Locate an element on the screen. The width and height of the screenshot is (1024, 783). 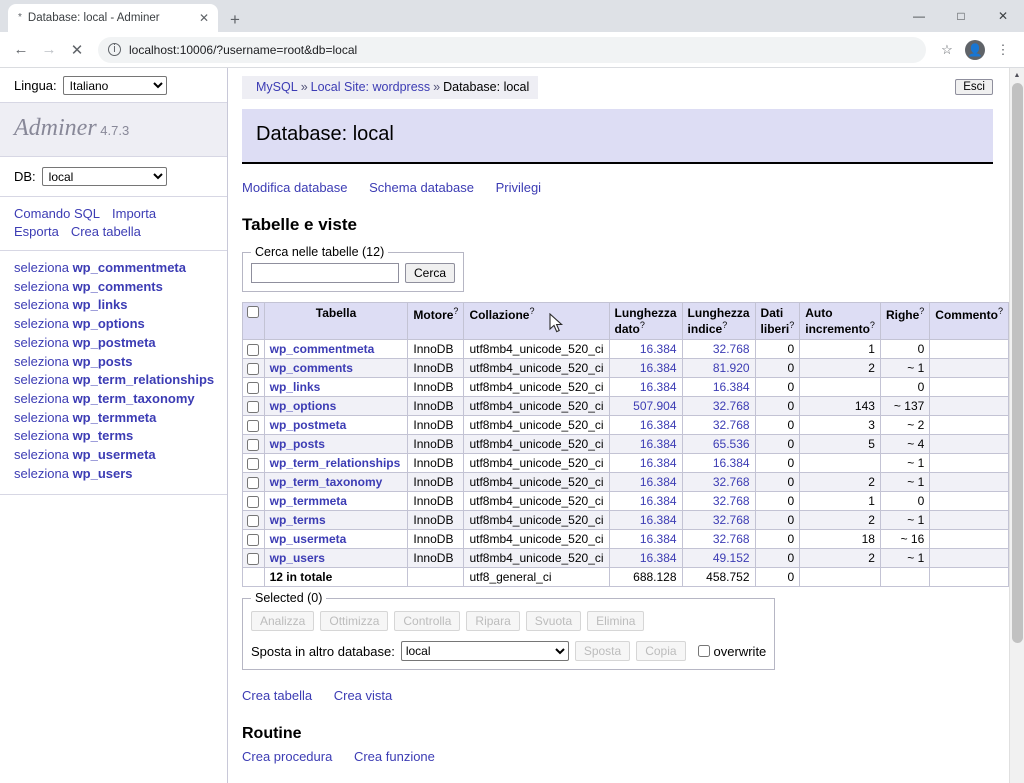
scrollbar-thumb is located at coordinates (1017, 363).